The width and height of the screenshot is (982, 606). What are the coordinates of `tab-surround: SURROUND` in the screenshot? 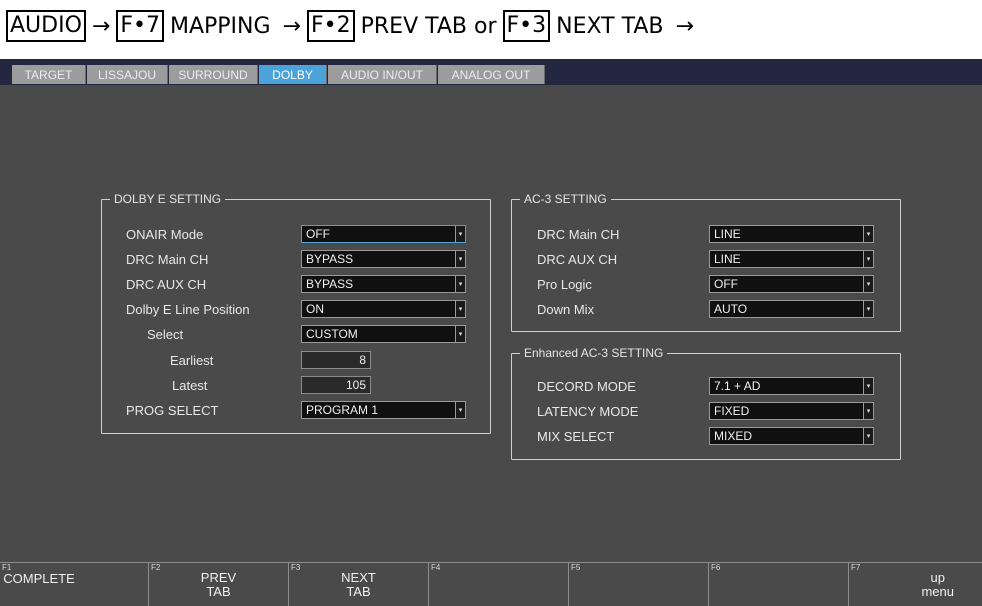 It's located at (213, 74).